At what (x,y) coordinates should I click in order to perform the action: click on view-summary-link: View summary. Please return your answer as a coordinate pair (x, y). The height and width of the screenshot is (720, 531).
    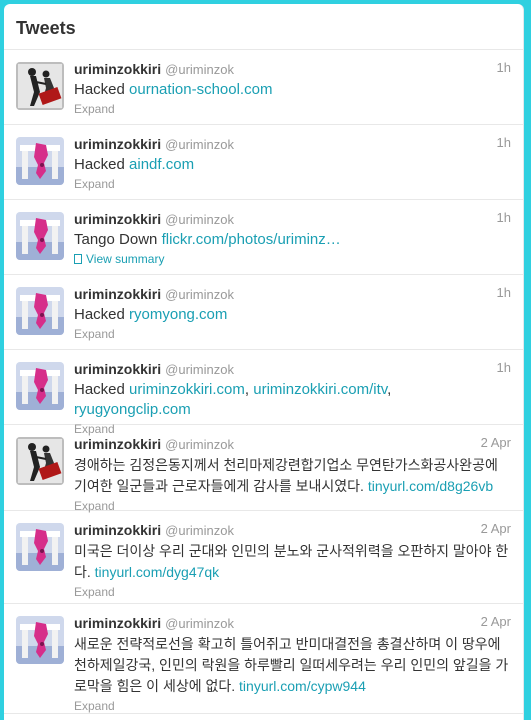
    Looking at the image, I should click on (292, 259).